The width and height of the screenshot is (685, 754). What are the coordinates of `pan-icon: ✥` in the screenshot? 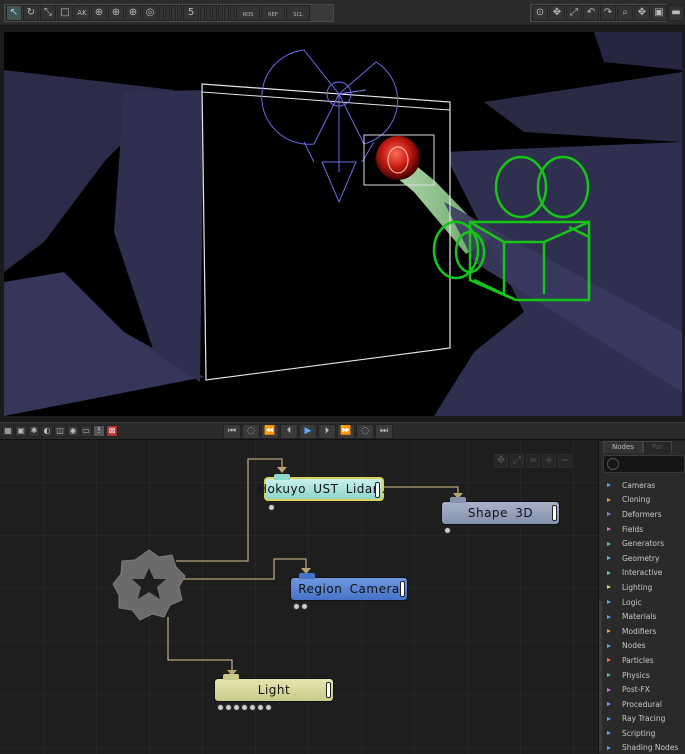 It's located at (642, 13).